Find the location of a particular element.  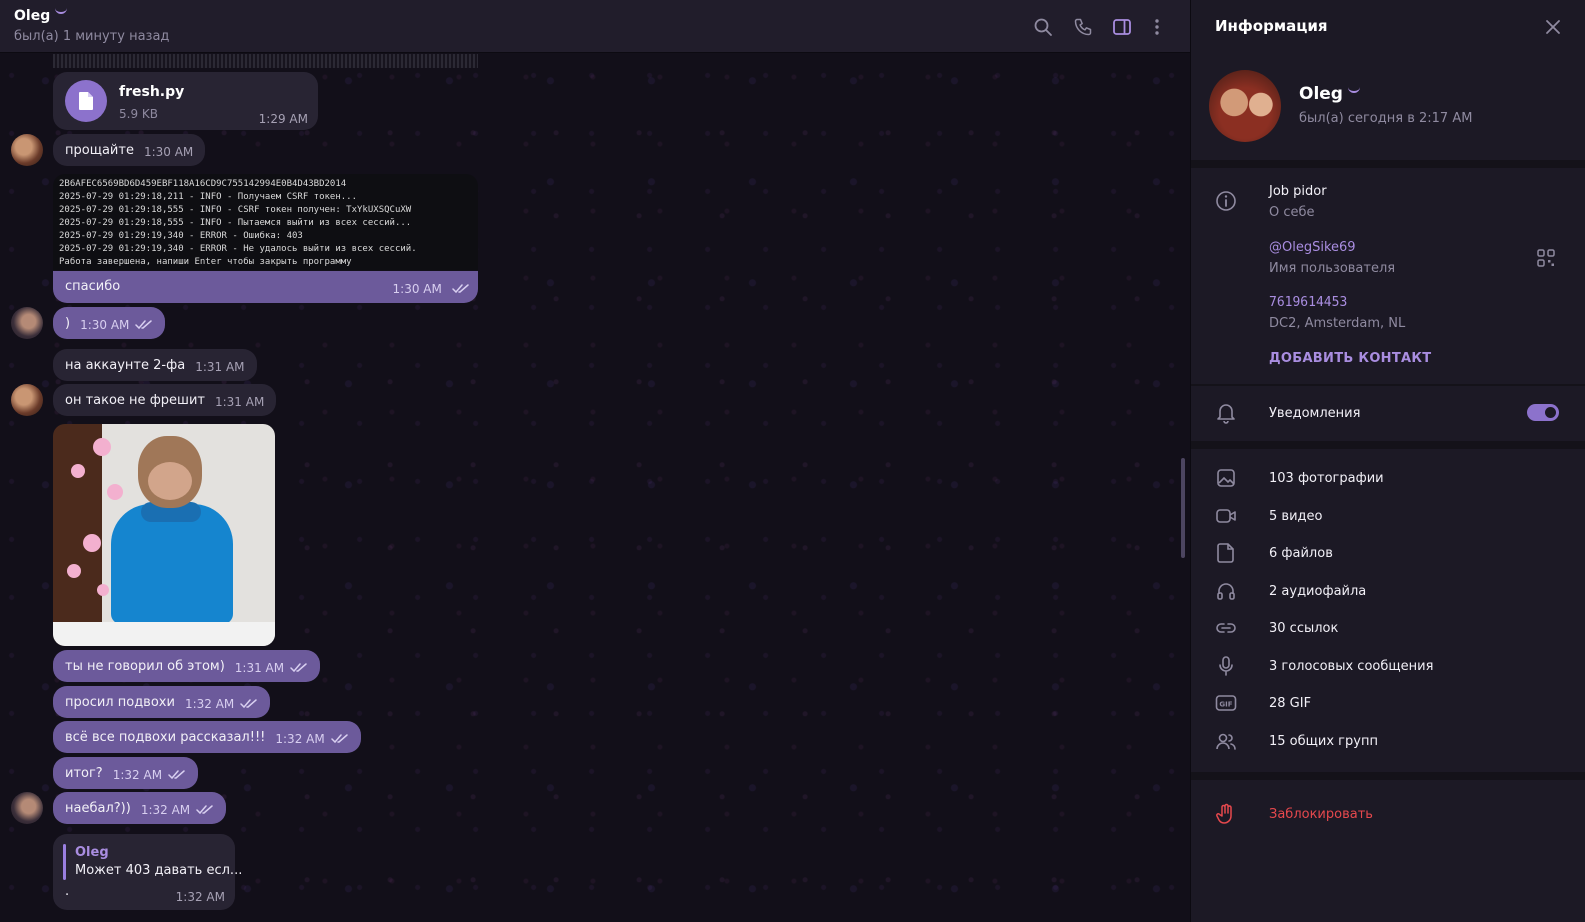

file-name: fresh.py is located at coordinates (152, 92).